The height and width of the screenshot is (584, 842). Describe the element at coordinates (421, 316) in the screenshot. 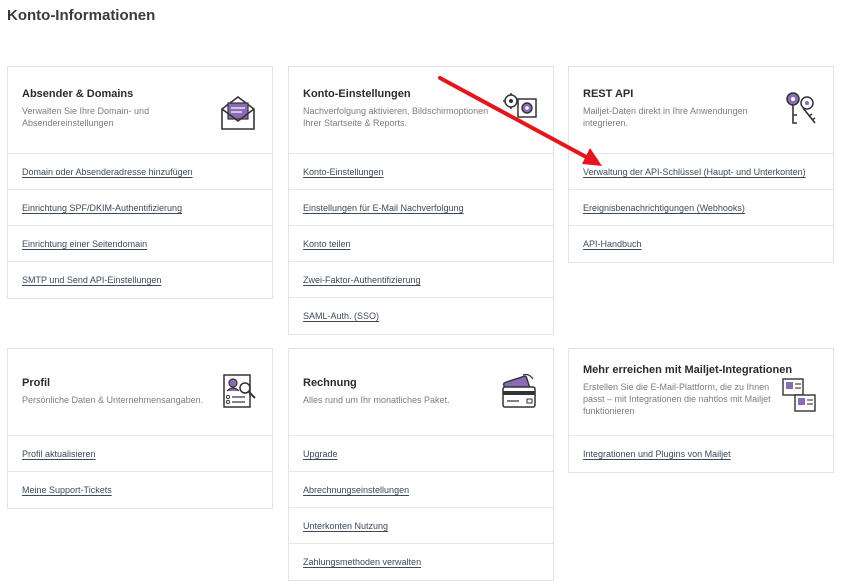

I see `link-row: SAML-Auth. (SSO)` at that location.